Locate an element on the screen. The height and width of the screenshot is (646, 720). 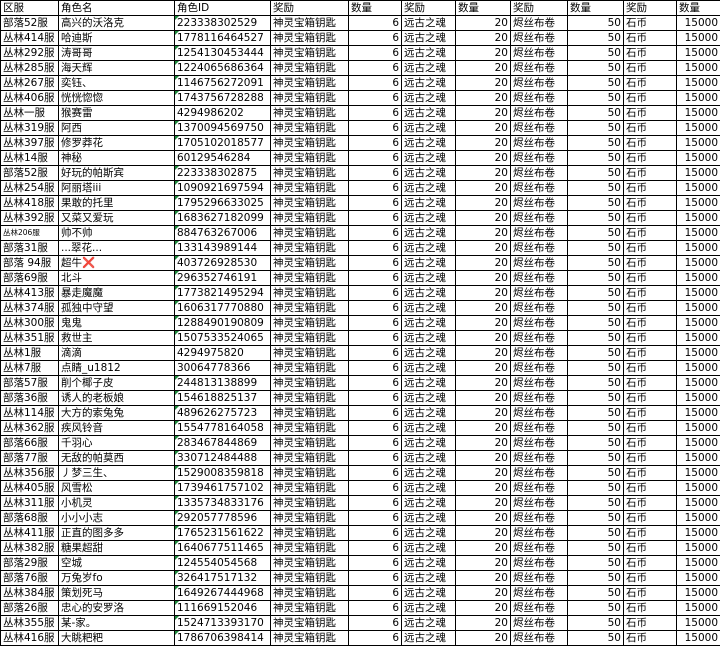
role-name-cell: 忠心的安罗洛 is located at coordinates (117, 608).